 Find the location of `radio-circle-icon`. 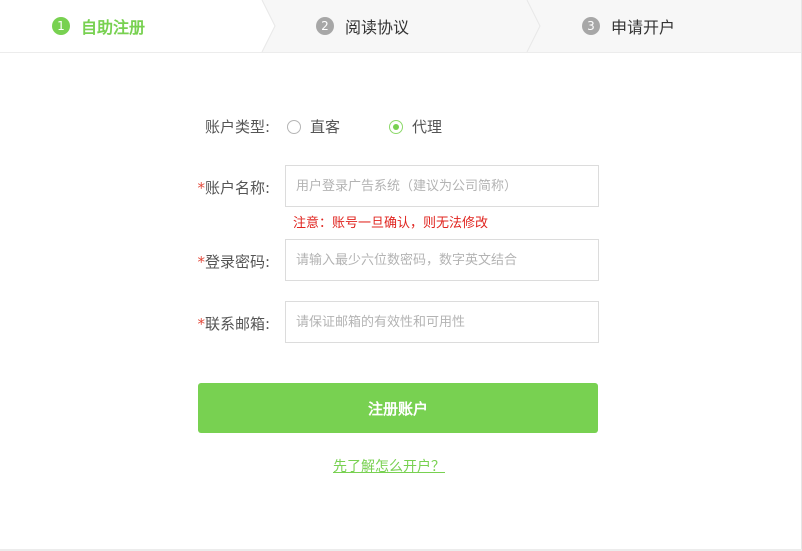

radio-circle-icon is located at coordinates (294, 126).